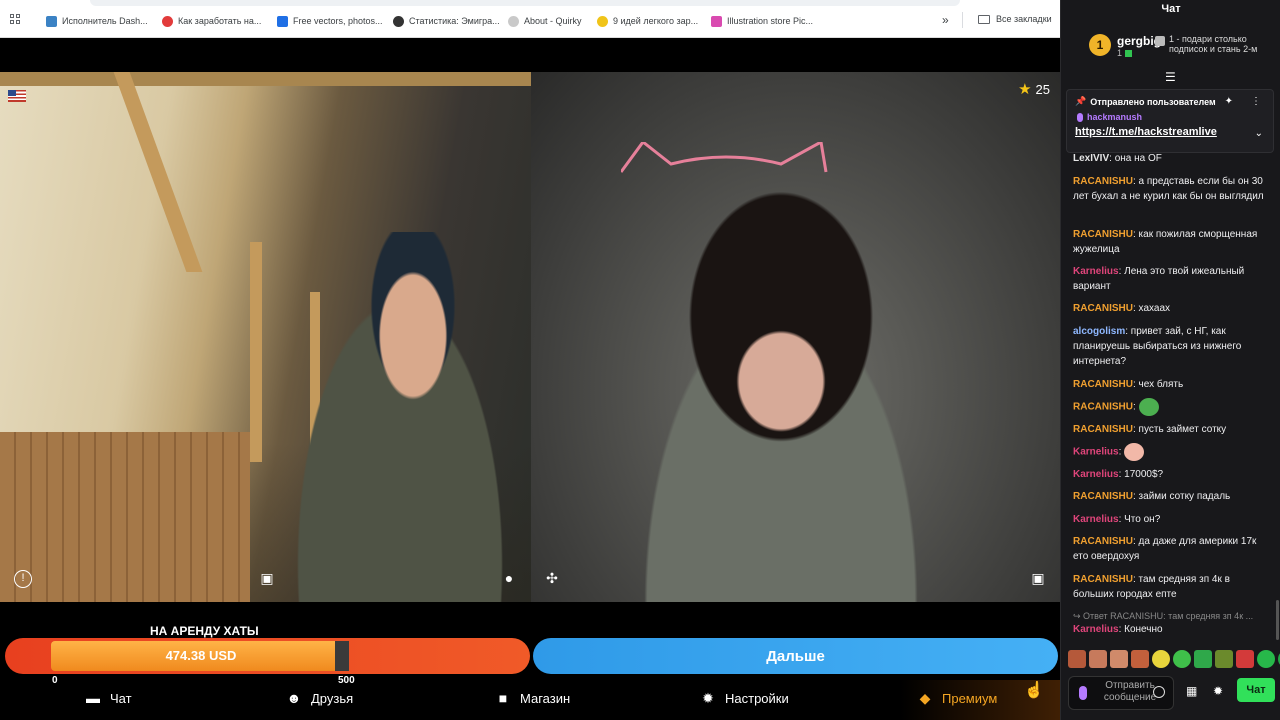 The width and height of the screenshot is (1280, 720). Describe the element at coordinates (201, 655) in the screenshot. I see `goal-amount: 474.38 USD` at that location.